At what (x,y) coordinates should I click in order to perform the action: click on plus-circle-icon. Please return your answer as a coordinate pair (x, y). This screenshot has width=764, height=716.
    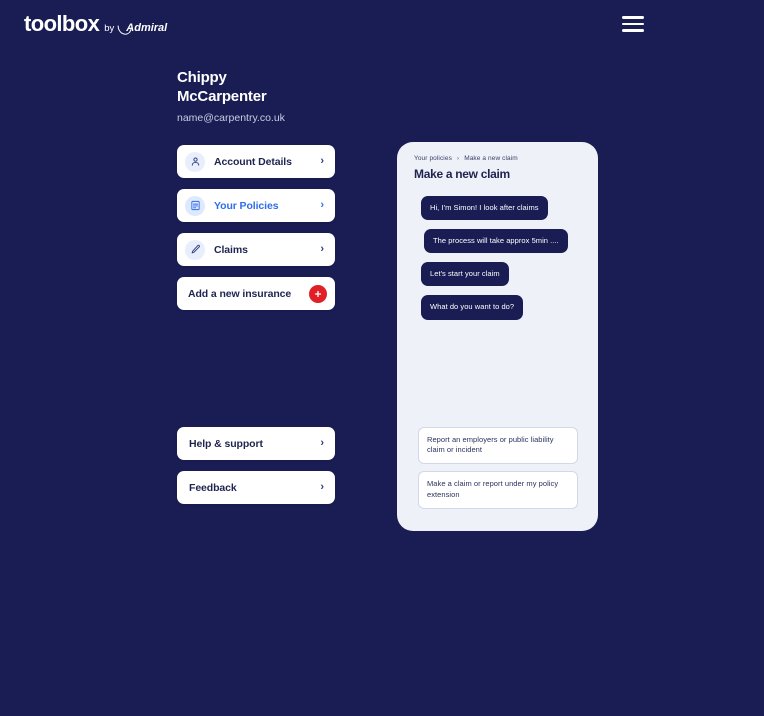
    Looking at the image, I should click on (318, 293).